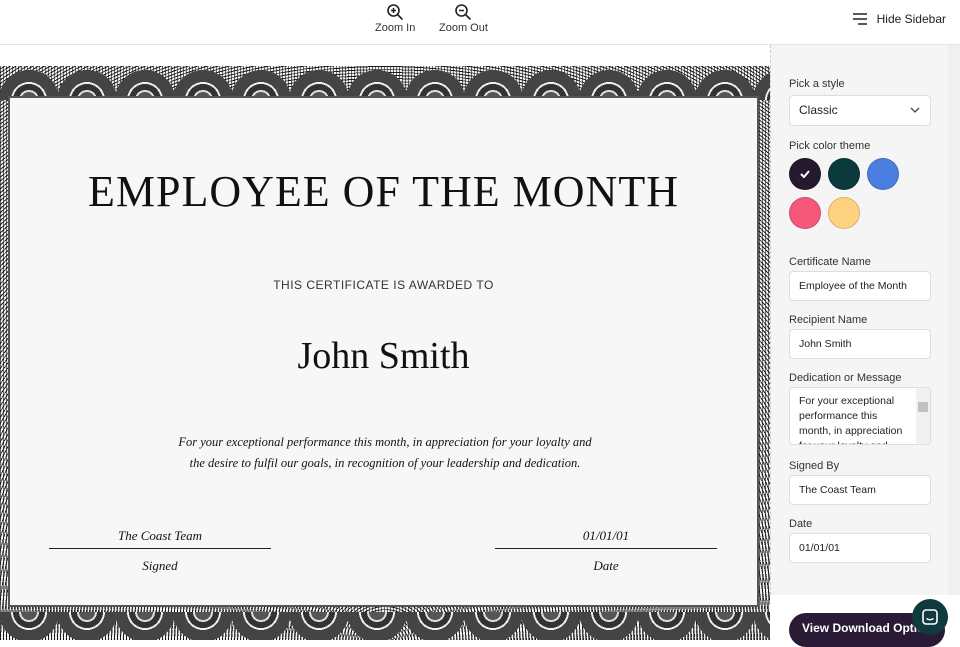 Image resolution: width=960 pixels, height=647 pixels. What do you see at coordinates (859, 19) in the screenshot?
I see `menu-icon` at bounding box center [859, 19].